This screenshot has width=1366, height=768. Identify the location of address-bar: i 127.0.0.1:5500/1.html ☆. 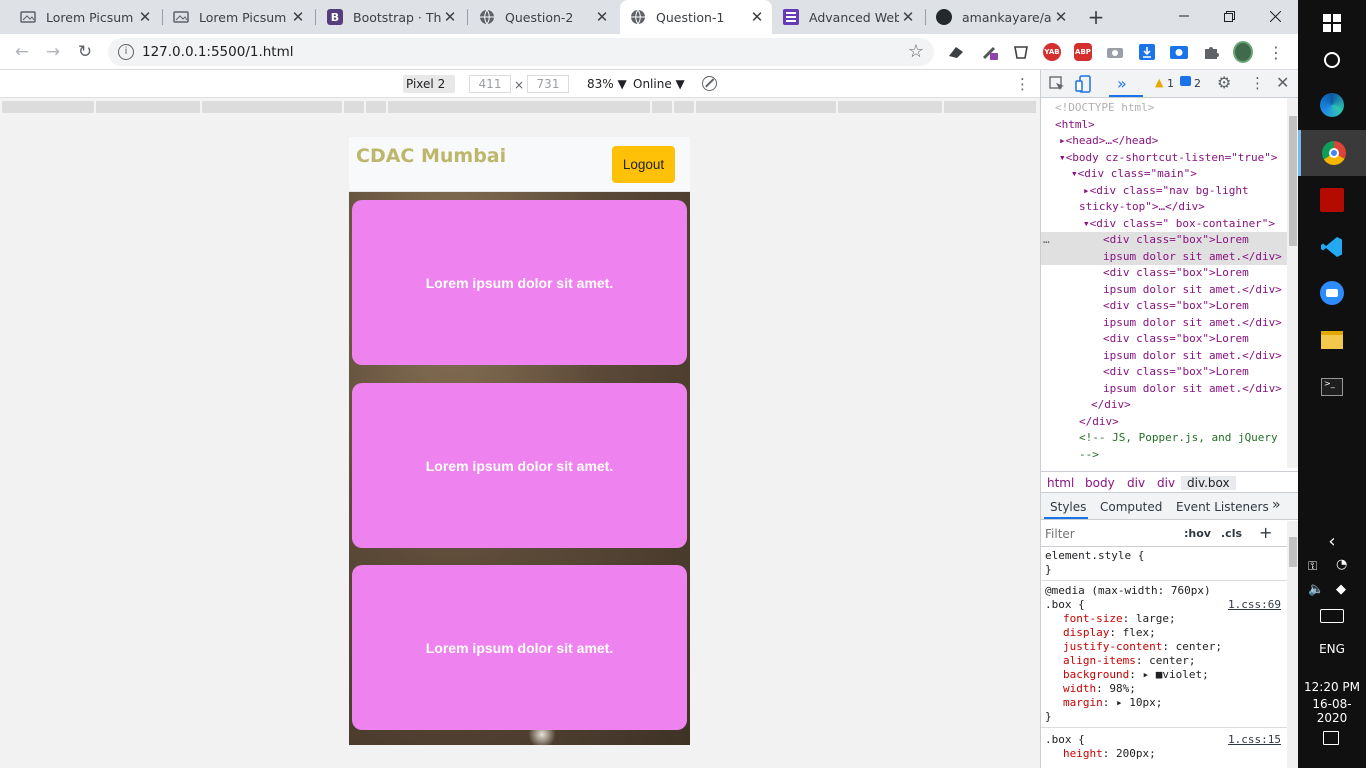
(521, 52).